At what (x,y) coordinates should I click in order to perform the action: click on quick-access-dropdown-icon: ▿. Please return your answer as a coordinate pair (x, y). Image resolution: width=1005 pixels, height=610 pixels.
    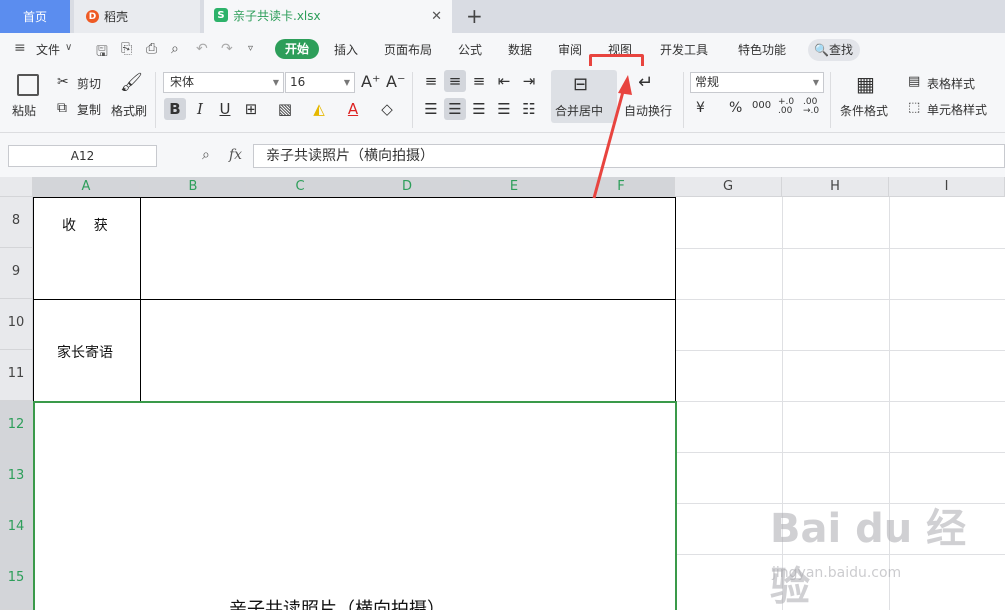
    Looking at the image, I should click on (250, 48).